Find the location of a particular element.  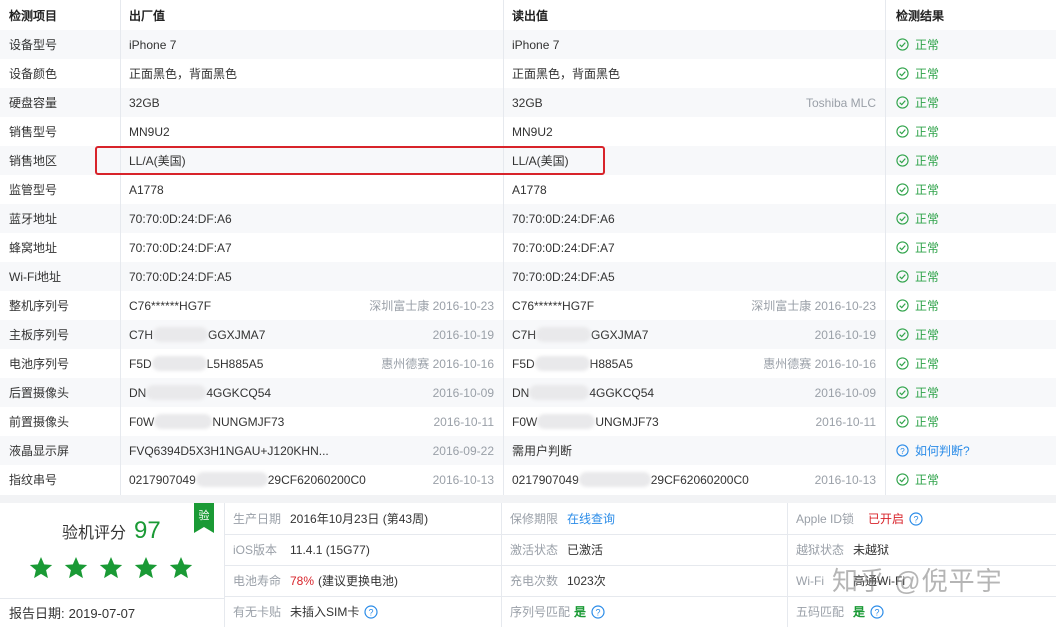

apple-id-value: 已开启 is located at coordinates (886, 519).